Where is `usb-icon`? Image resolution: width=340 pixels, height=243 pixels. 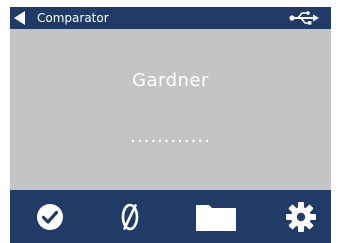 usb-icon is located at coordinates (304, 18).